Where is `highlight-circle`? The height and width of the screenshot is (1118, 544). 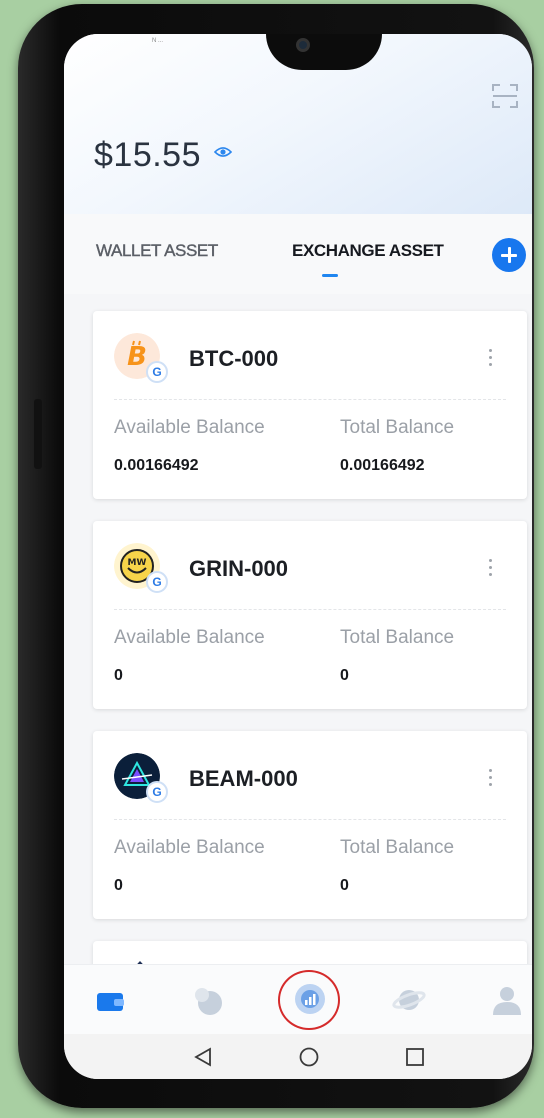 highlight-circle is located at coordinates (309, 1000).